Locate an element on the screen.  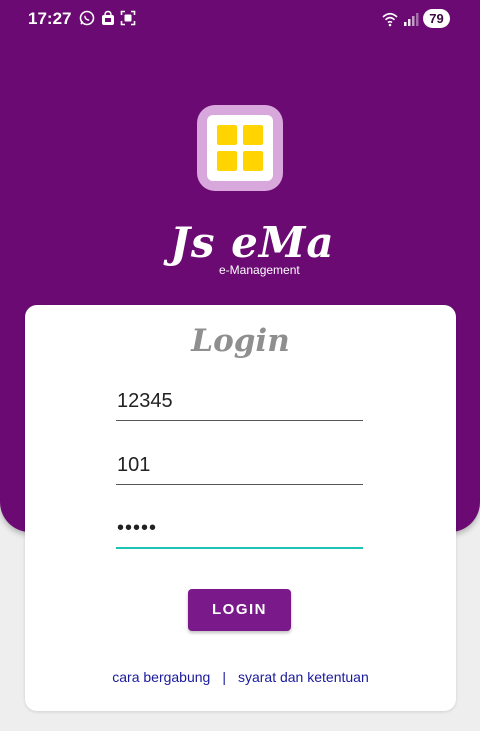
login-button: LOGIN is located at coordinates (239, 610).